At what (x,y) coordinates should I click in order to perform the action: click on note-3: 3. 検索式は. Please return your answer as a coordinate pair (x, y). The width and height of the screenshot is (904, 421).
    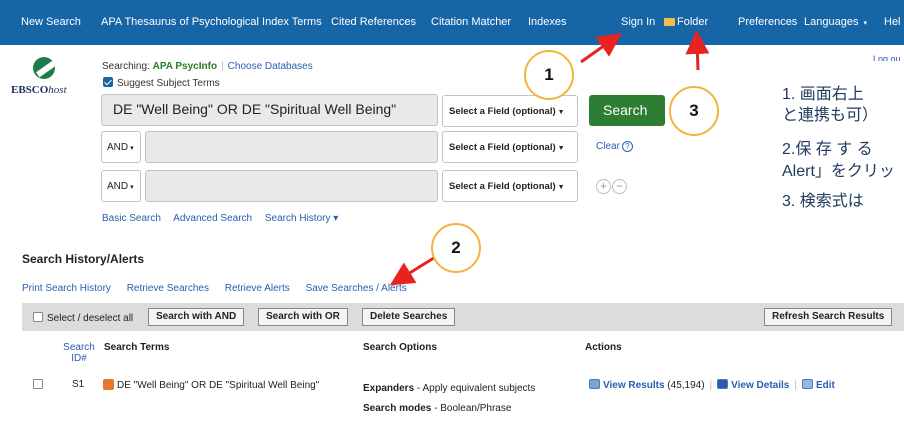
    Looking at the image, I should click on (823, 201).